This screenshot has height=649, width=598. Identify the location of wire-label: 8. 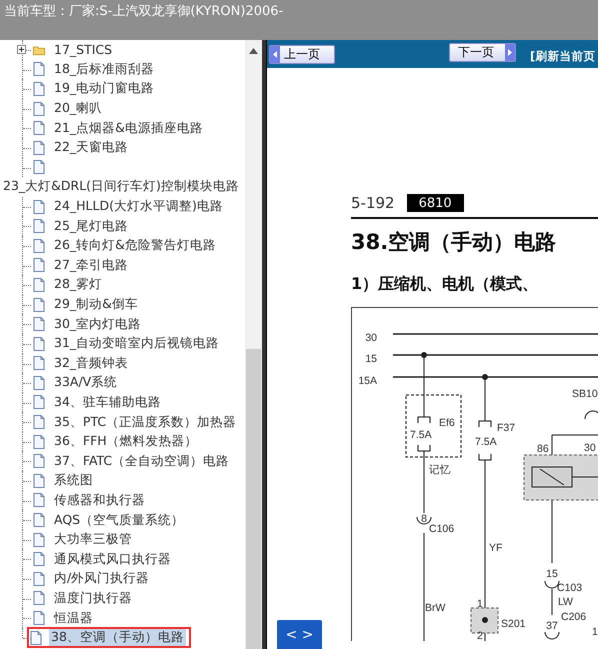
(424, 519).